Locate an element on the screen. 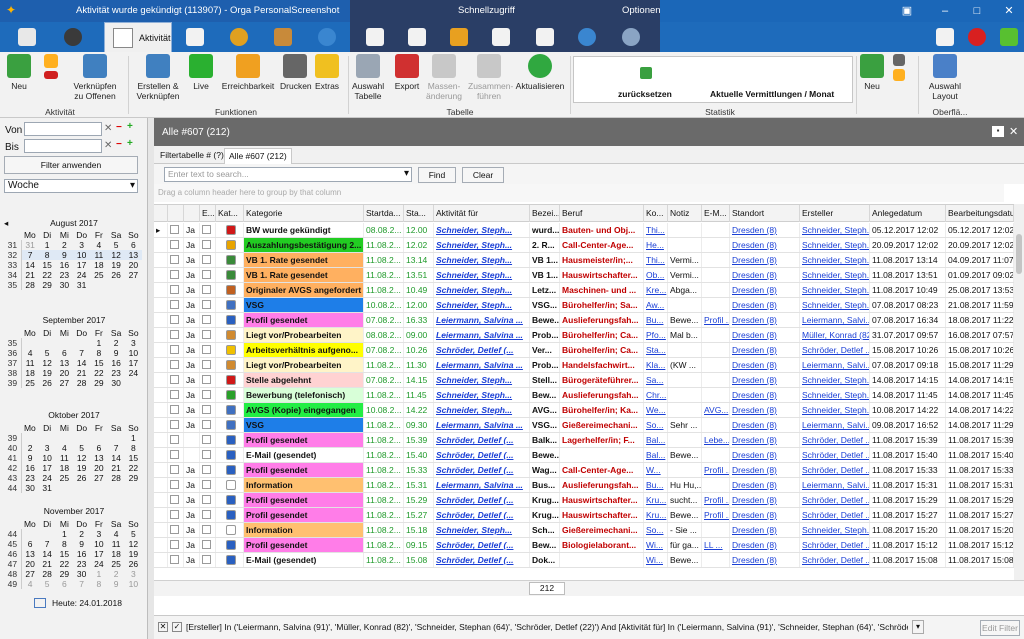  calendar-day: 6 is located at coordinates (29, 544).